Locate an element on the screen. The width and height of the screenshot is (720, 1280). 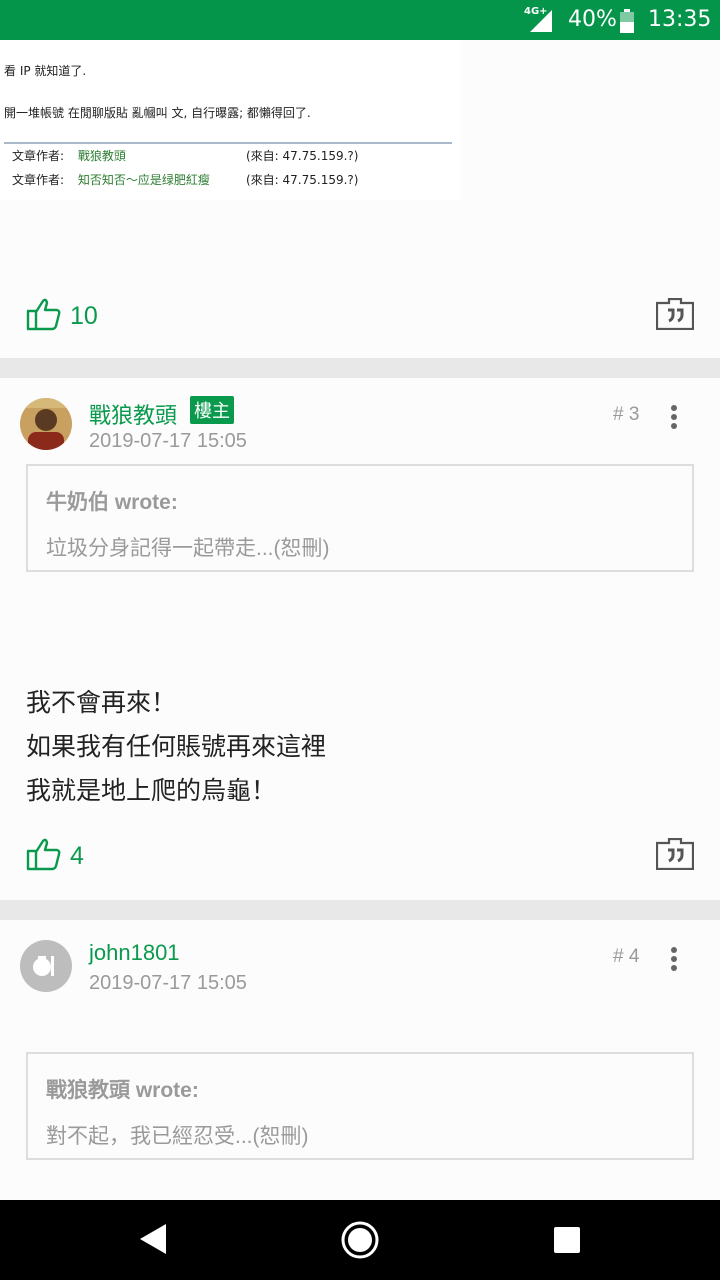
battery-icon is located at coordinates (627, 23).